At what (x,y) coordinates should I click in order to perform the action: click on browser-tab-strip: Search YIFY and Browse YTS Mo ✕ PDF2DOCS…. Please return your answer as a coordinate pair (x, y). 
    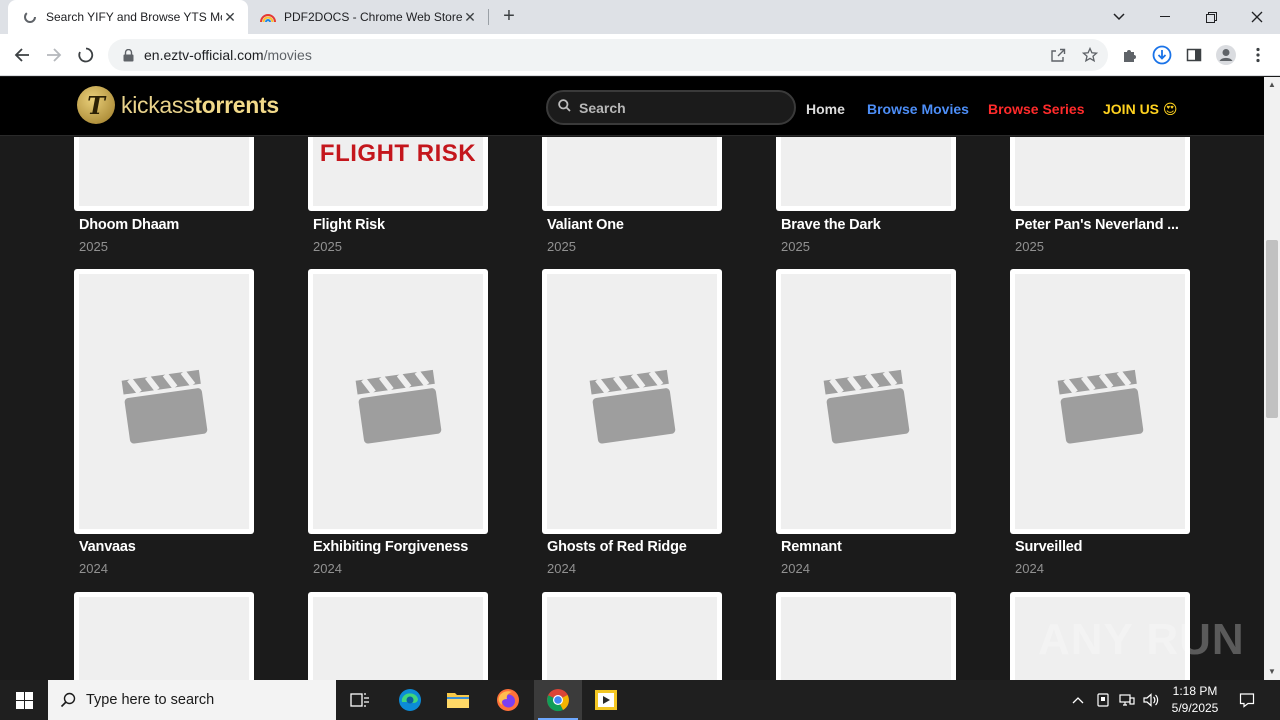
    Looking at the image, I should click on (640, 17).